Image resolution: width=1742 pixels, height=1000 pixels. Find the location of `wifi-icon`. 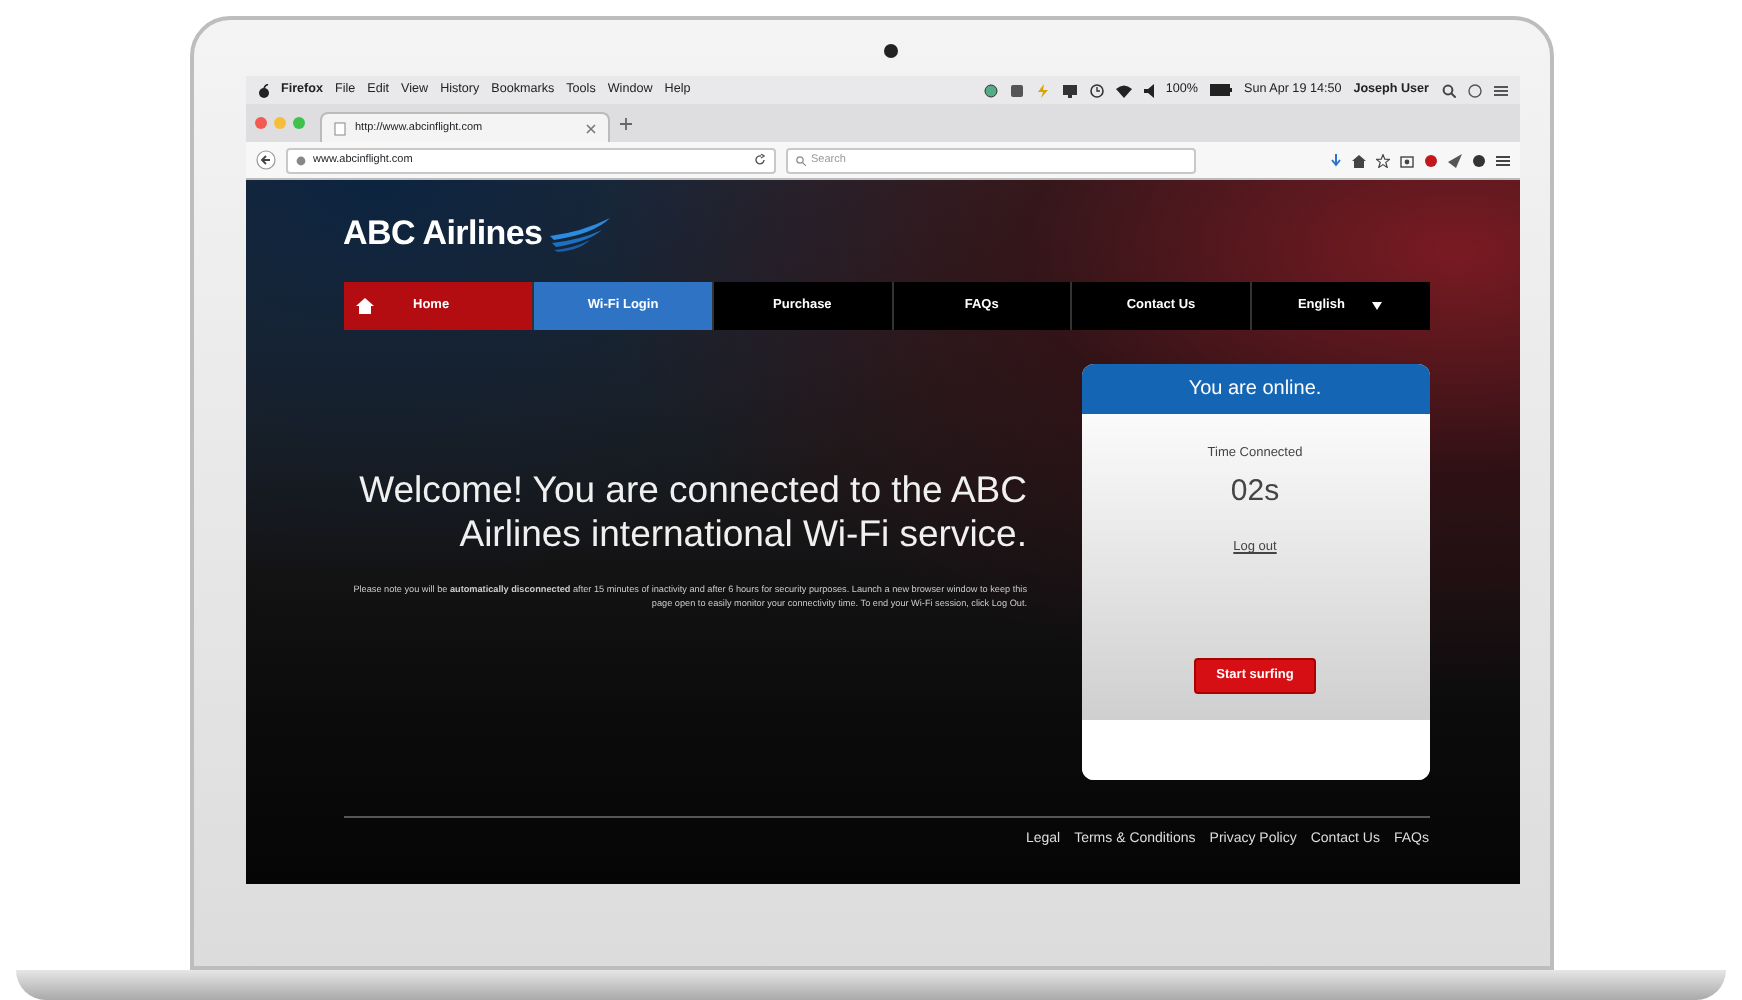

wifi-icon is located at coordinates (1123, 90).